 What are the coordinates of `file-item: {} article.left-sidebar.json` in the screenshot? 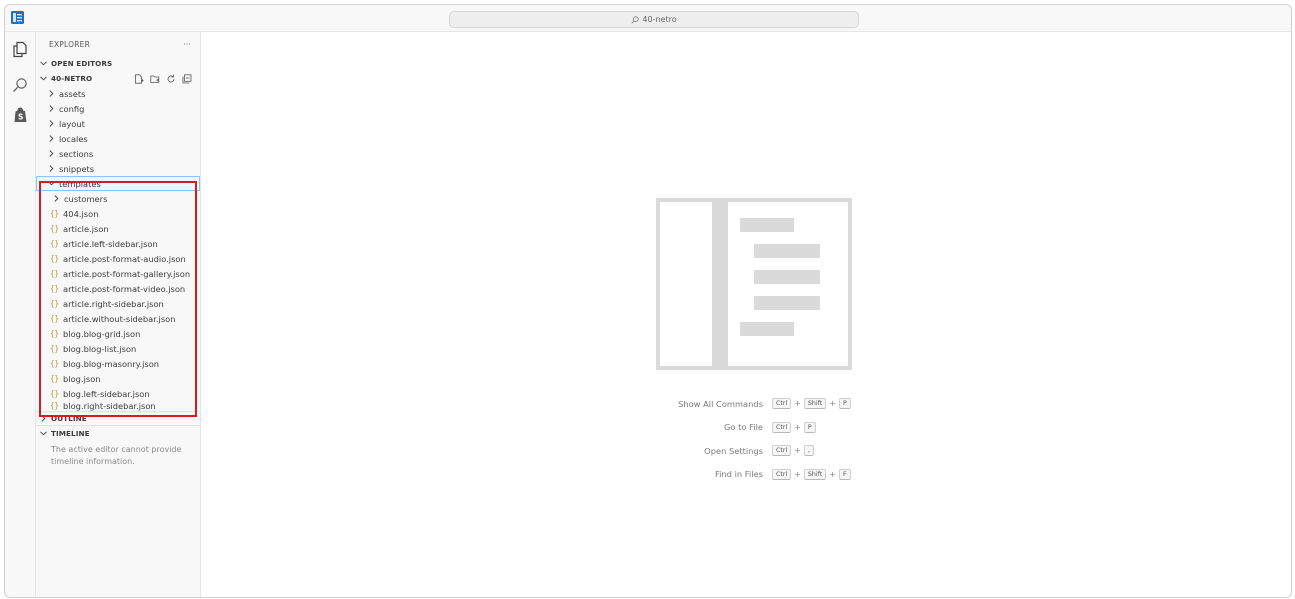 It's located at (118, 243).